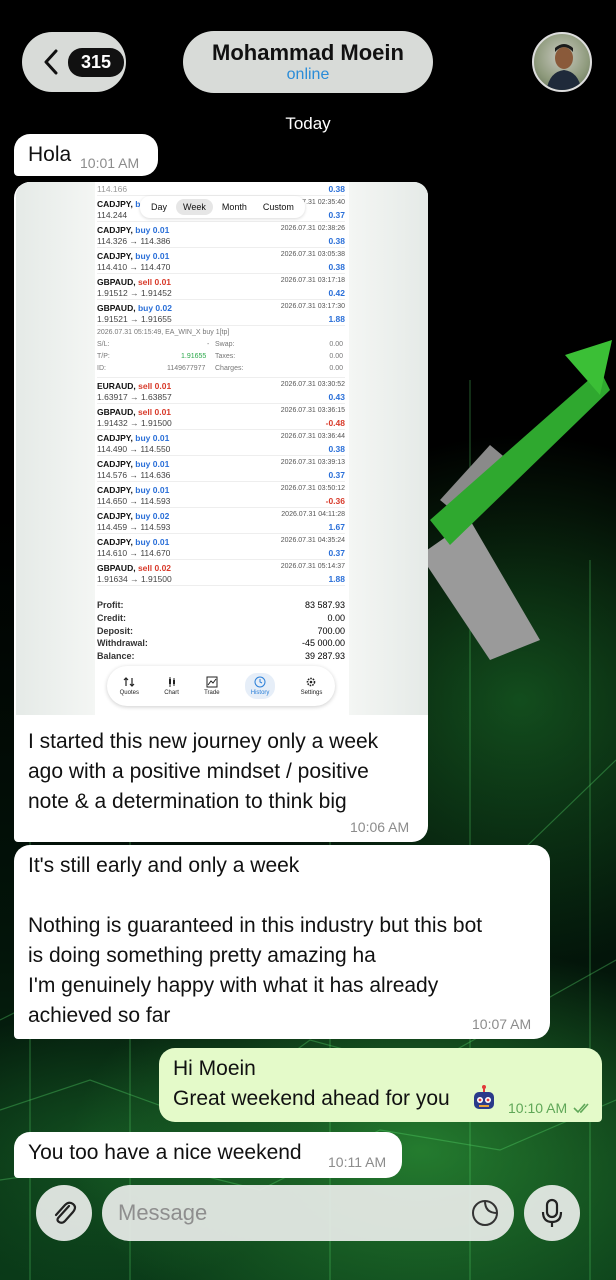 The height and width of the screenshot is (1280, 616). I want to click on deal-profit: 0.37, so click(336, 475).